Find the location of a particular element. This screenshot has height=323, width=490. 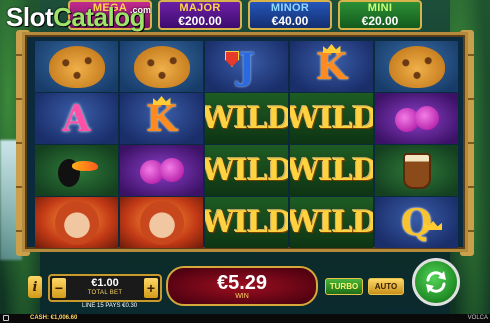

bet-selector: − €1.00 TOTAL BET + is located at coordinates (105, 288).